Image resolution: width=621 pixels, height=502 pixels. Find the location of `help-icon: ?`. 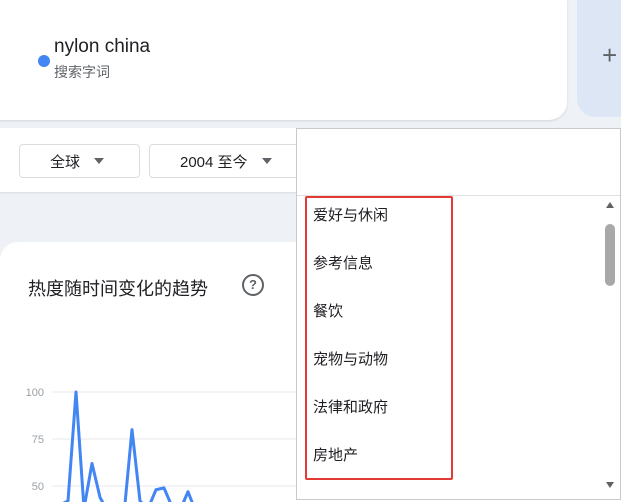

help-icon: ? is located at coordinates (253, 285).